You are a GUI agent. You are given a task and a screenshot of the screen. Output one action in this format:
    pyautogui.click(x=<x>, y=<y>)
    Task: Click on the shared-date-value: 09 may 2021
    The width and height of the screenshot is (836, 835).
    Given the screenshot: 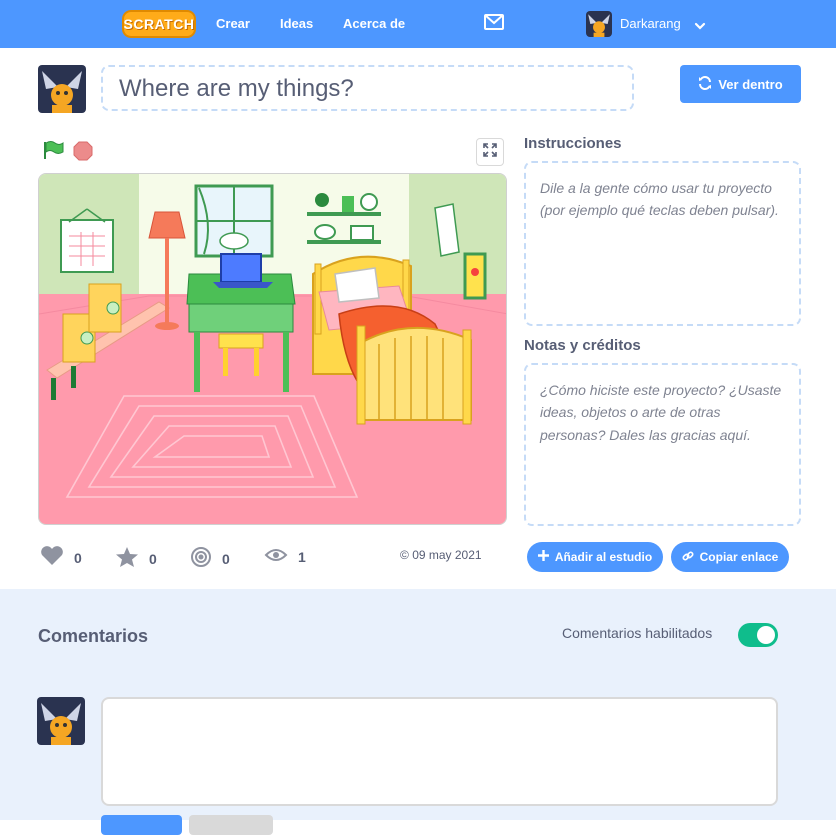 What is the action you would take?
    pyautogui.click(x=447, y=555)
    